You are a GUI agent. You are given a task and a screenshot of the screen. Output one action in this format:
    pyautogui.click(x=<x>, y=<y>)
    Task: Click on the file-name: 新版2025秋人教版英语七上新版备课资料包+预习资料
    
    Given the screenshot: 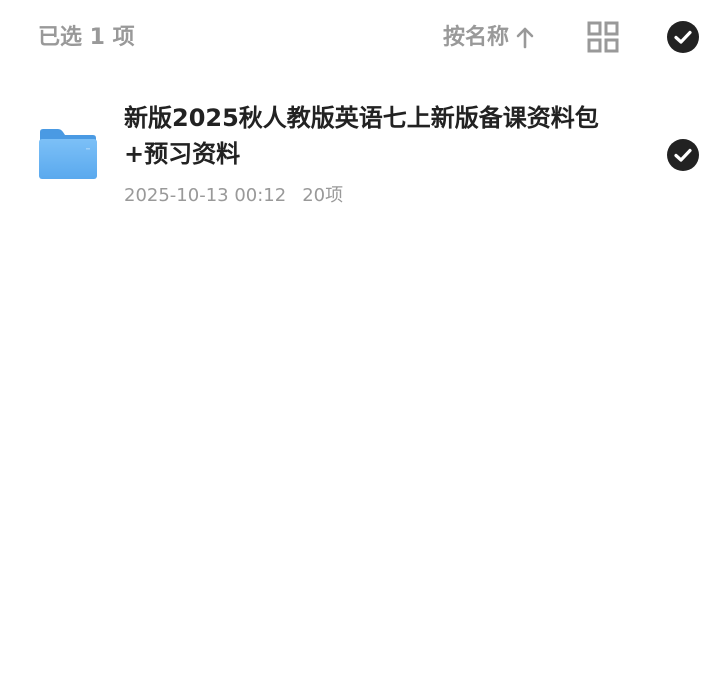 What is the action you would take?
    pyautogui.click(x=361, y=136)
    